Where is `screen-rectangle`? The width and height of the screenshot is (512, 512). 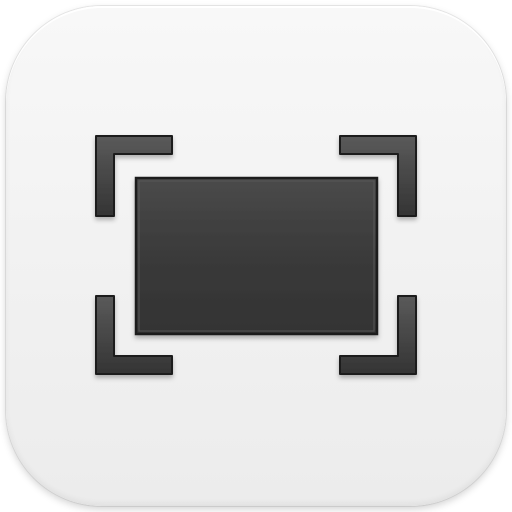 screen-rectangle is located at coordinates (256, 256).